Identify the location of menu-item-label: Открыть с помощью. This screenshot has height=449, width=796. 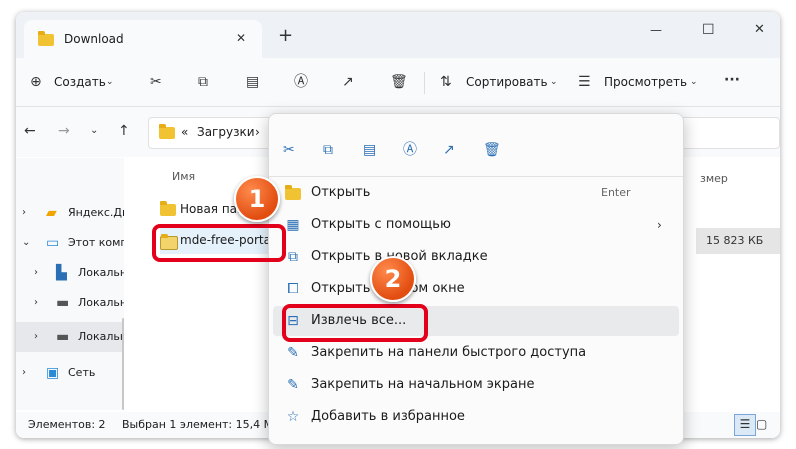
(381, 224).